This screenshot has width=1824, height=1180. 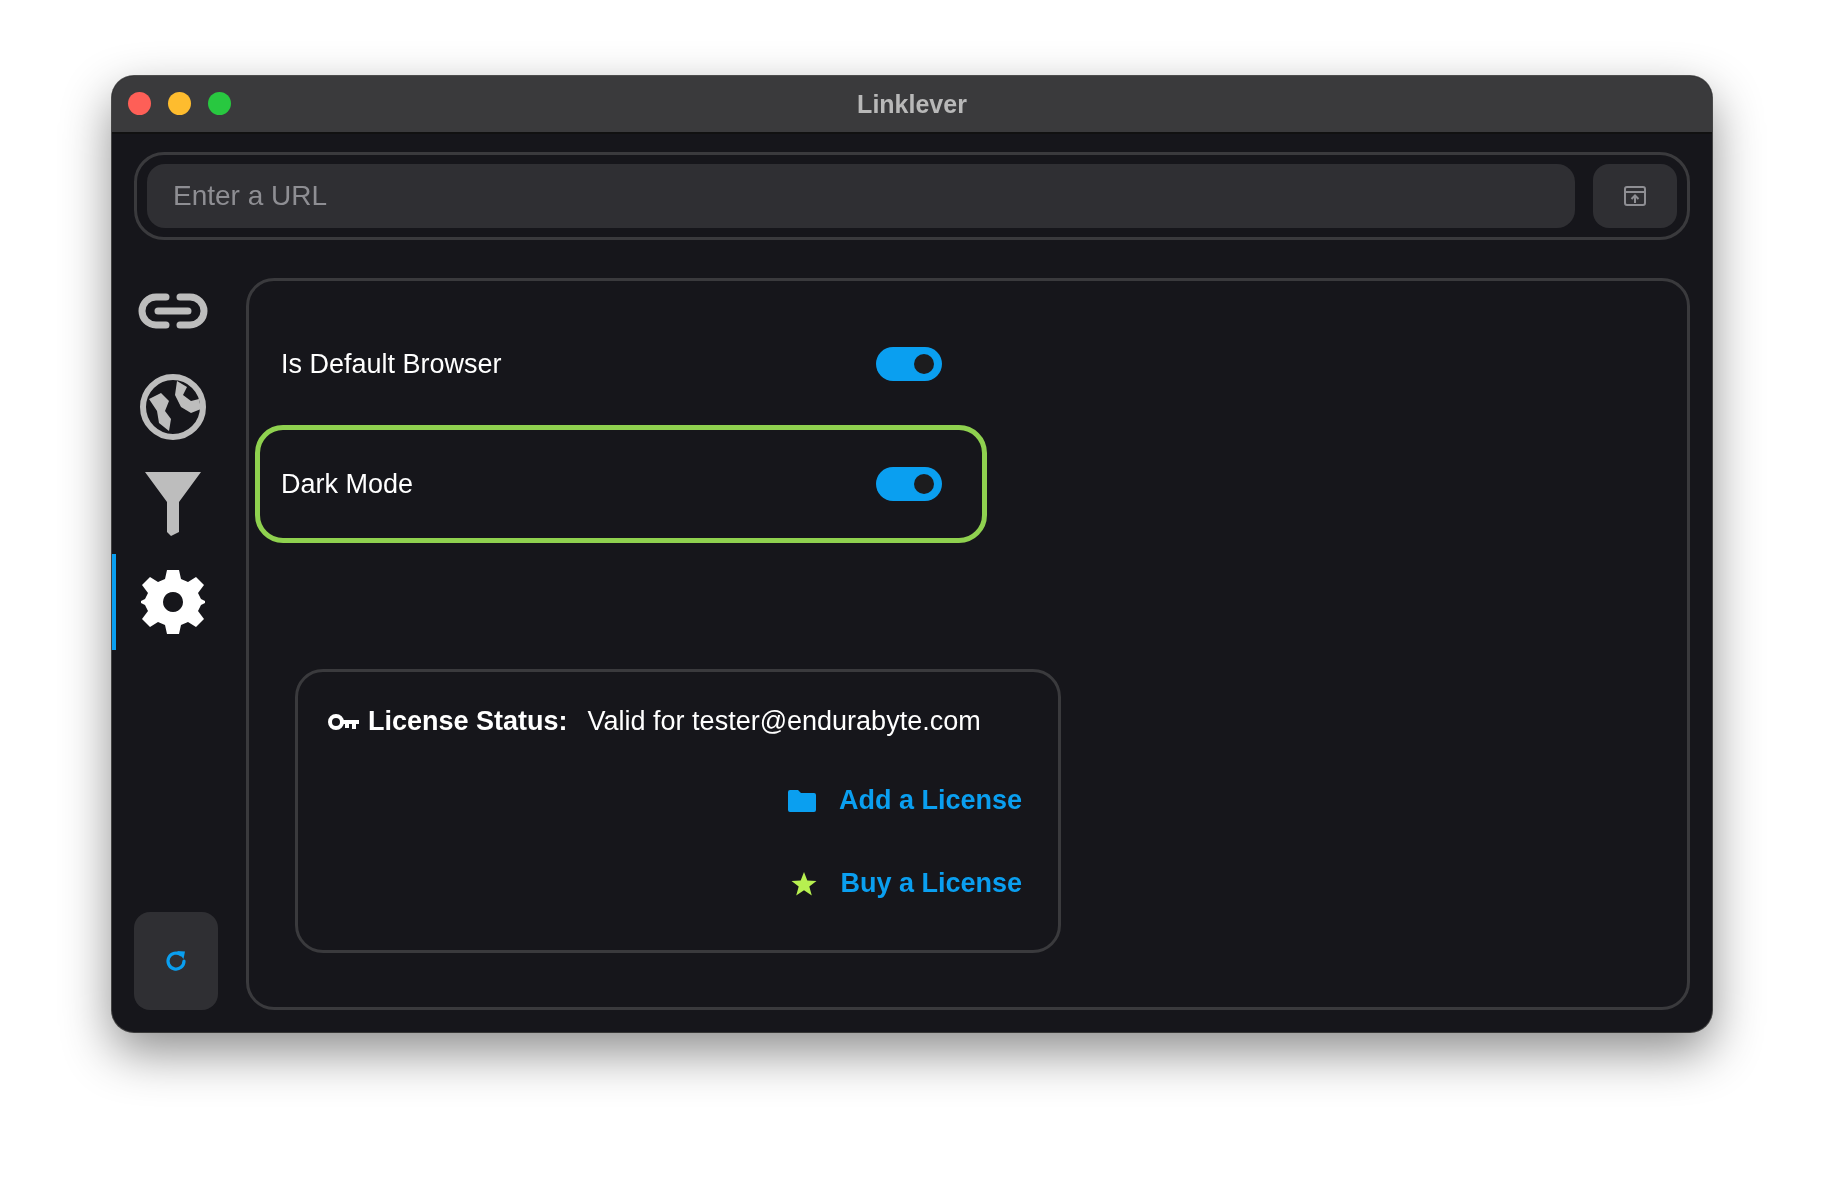 I want to click on link-icon, so click(x=173, y=311).